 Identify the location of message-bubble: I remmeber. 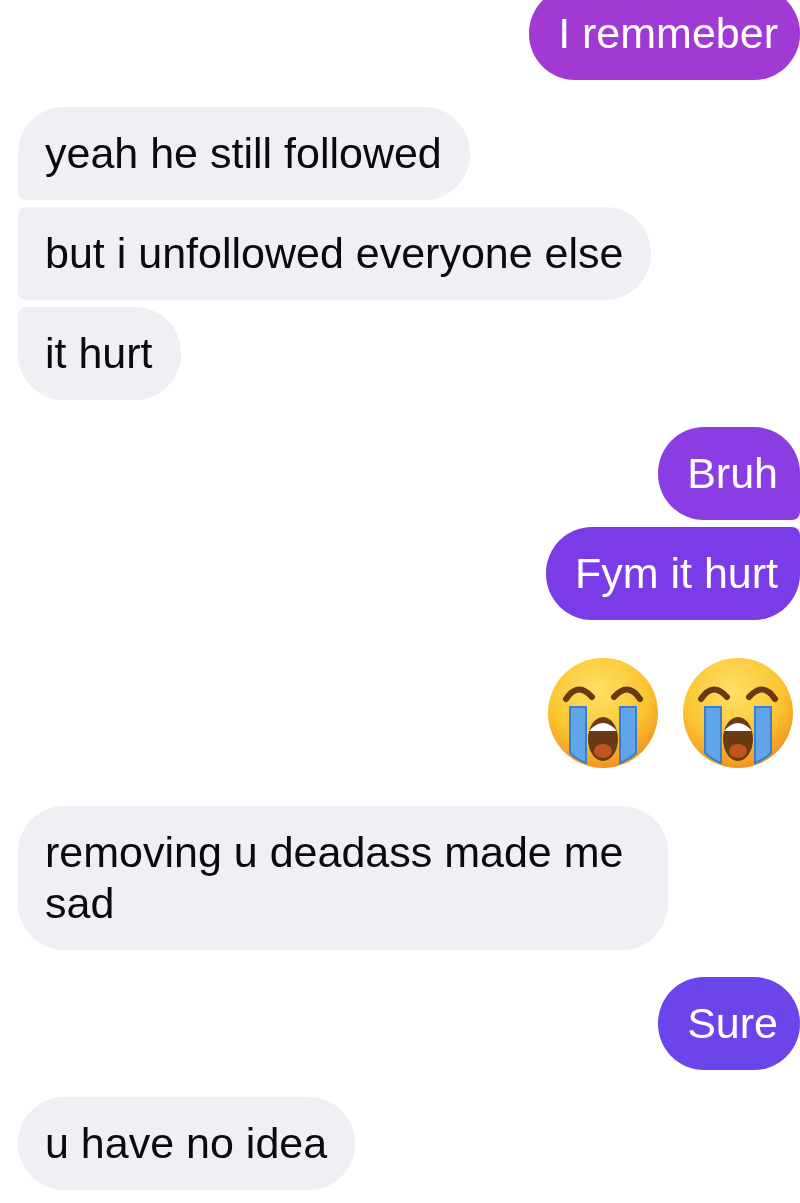
(664, 40).